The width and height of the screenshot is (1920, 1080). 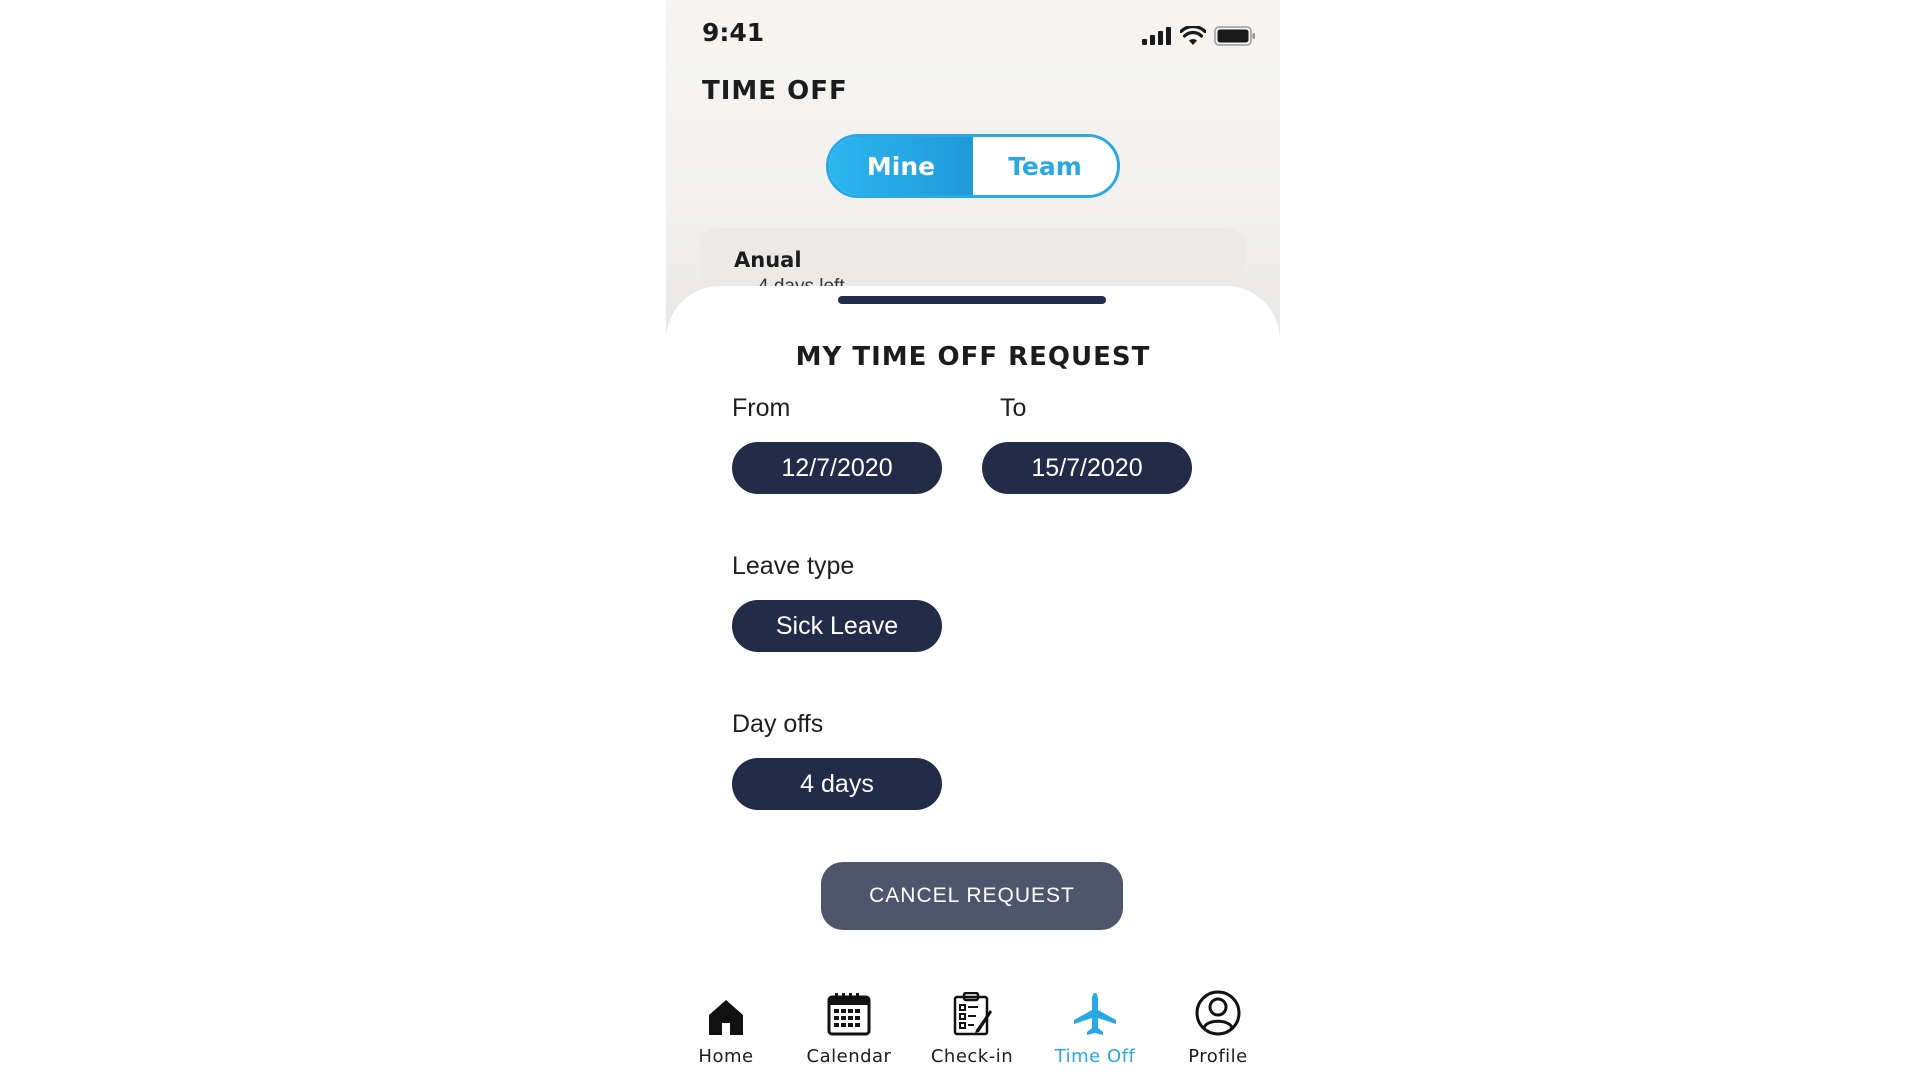 I want to click on tab-check-in: Check-in, so click(x=972, y=1026).